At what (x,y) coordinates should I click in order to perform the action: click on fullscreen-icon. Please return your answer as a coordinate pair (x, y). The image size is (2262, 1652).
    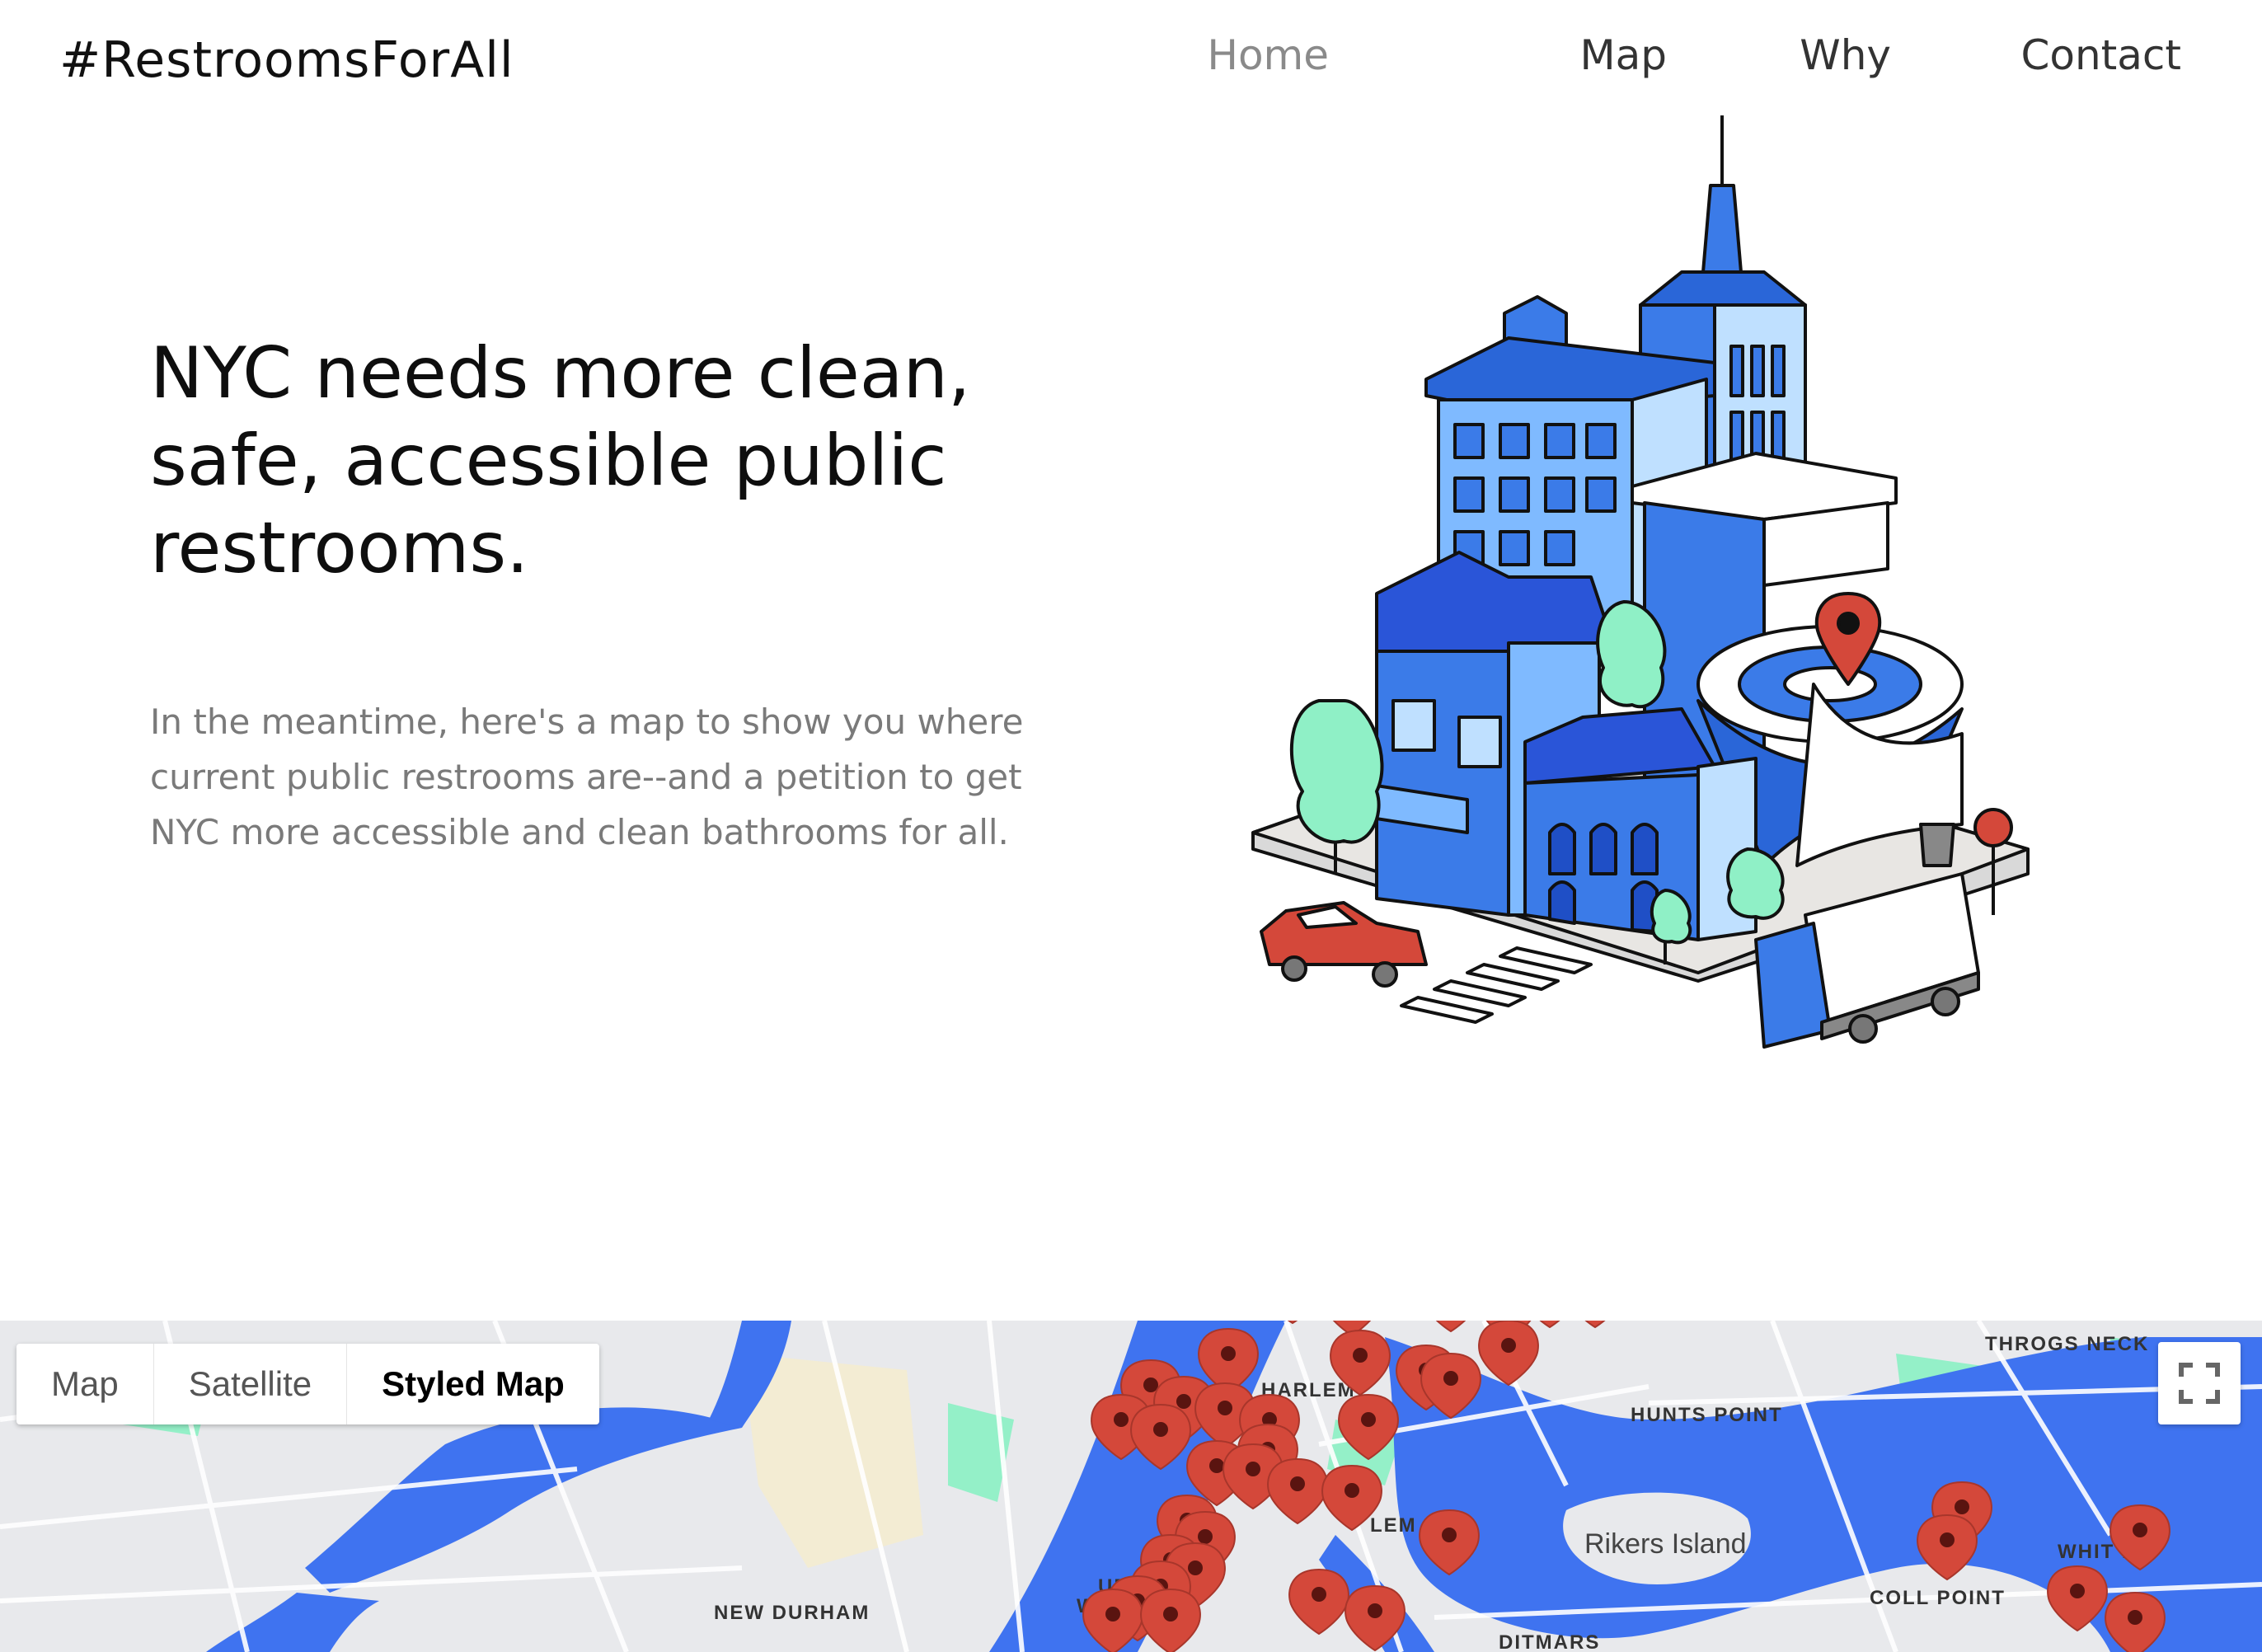
    Looking at the image, I should click on (2199, 1383).